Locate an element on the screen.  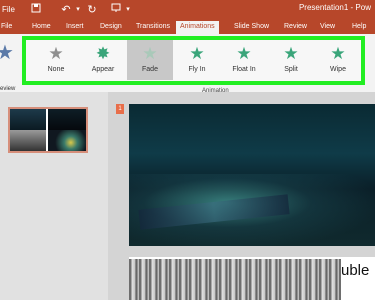
animation-appear: ✸ Appear is located at coordinates (103, 60).